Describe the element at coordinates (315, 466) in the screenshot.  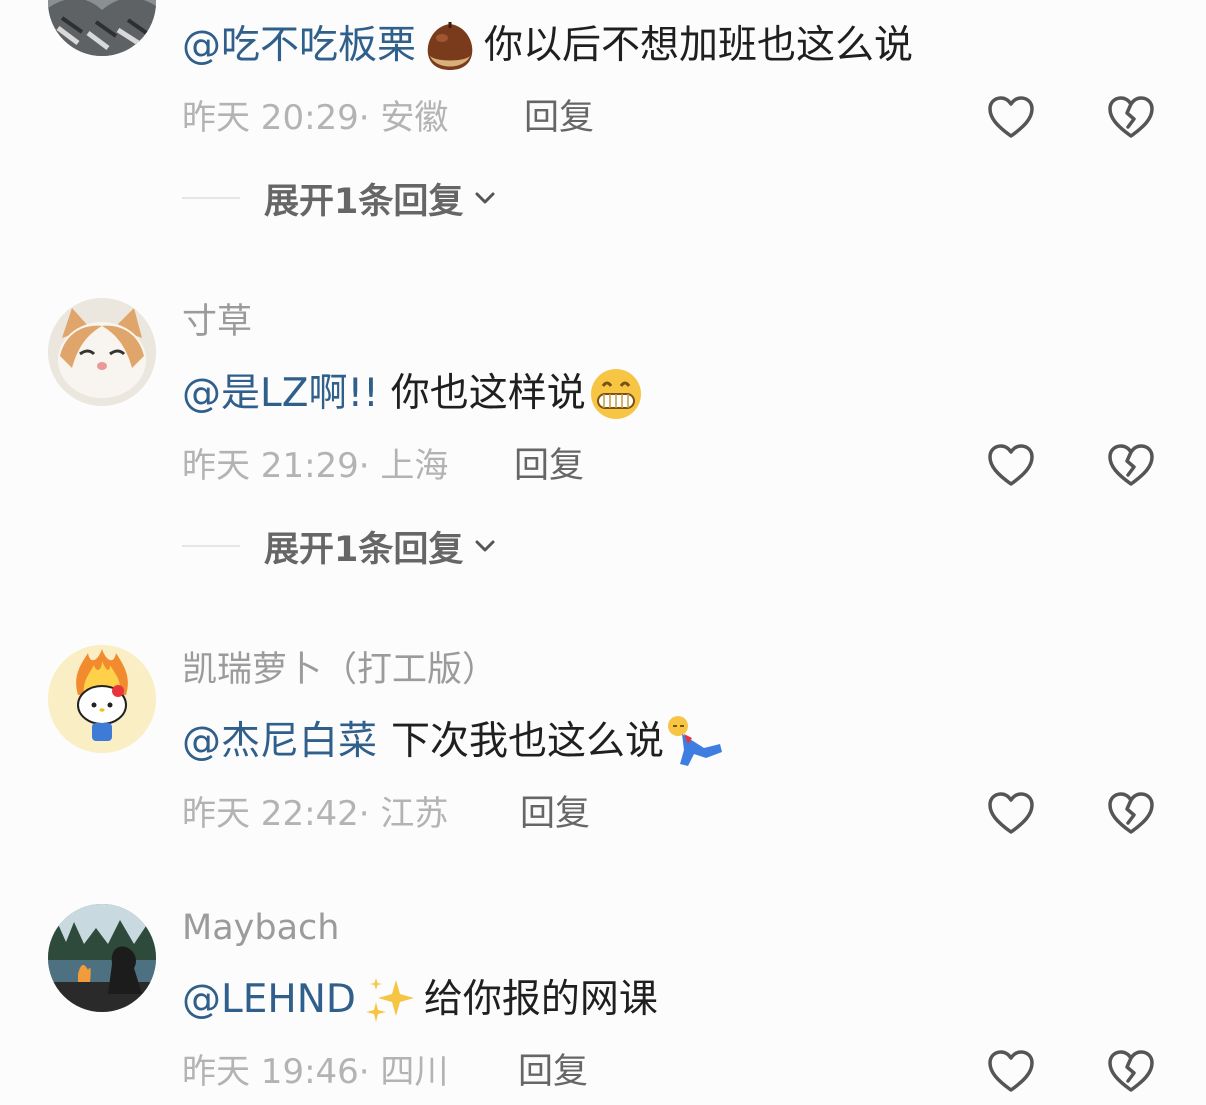
I see `comment-meta: 昨天 21:29· 上海` at that location.